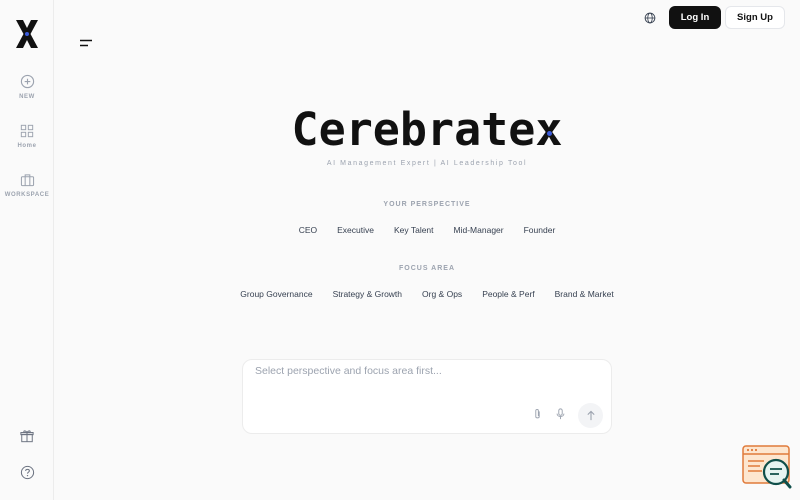 The image size is (800, 500). What do you see at coordinates (27, 180) in the screenshot?
I see `briefcase-icon` at bounding box center [27, 180].